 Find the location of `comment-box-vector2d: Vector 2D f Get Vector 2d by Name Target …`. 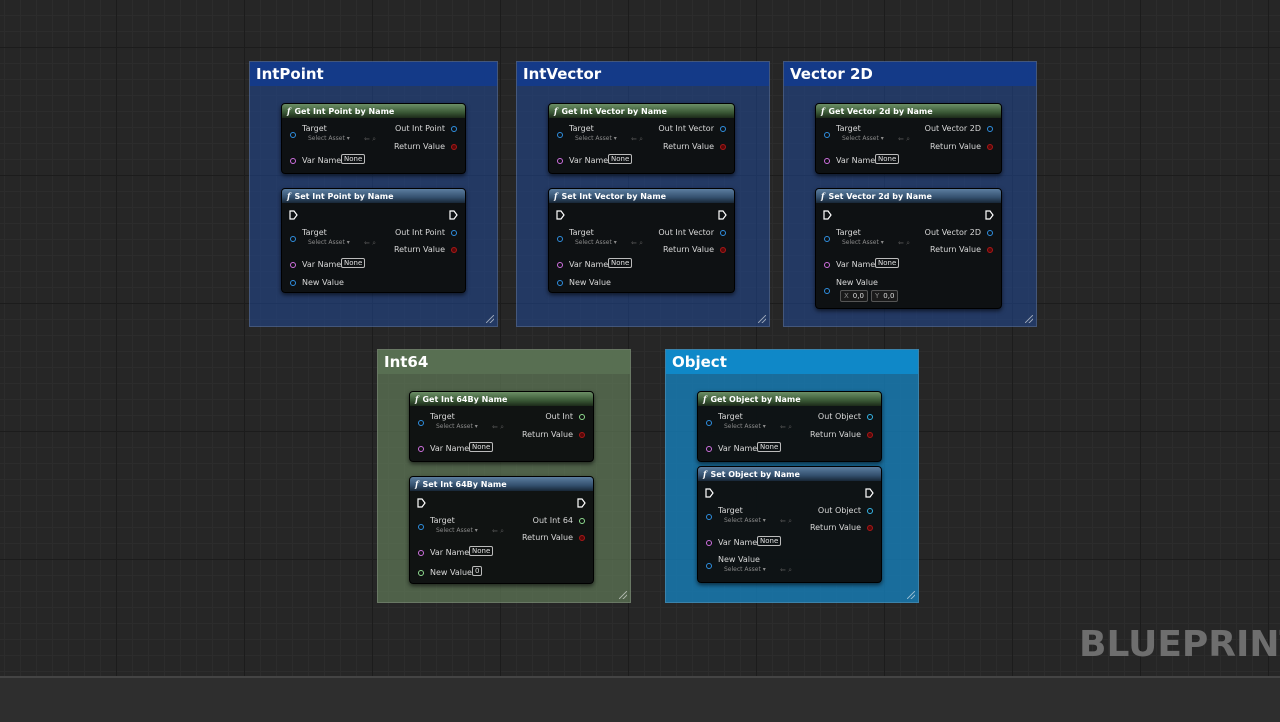

comment-box-vector2d: Vector 2D f Get Vector 2d by Name Target … is located at coordinates (910, 194).